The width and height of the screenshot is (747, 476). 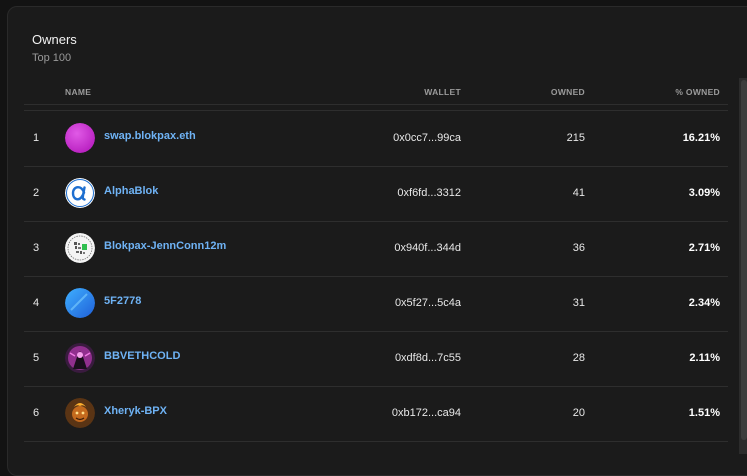 I want to click on table-row: 6 Xheryk-BPX 0xb172...ca94 20 1.51%, so click(x=376, y=414).